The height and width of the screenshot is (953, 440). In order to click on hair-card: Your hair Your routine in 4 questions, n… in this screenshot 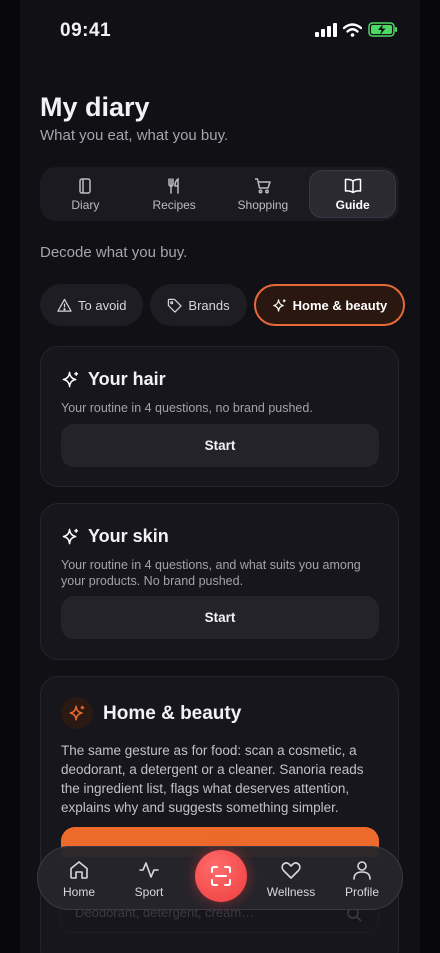, I will do `click(219, 416)`.